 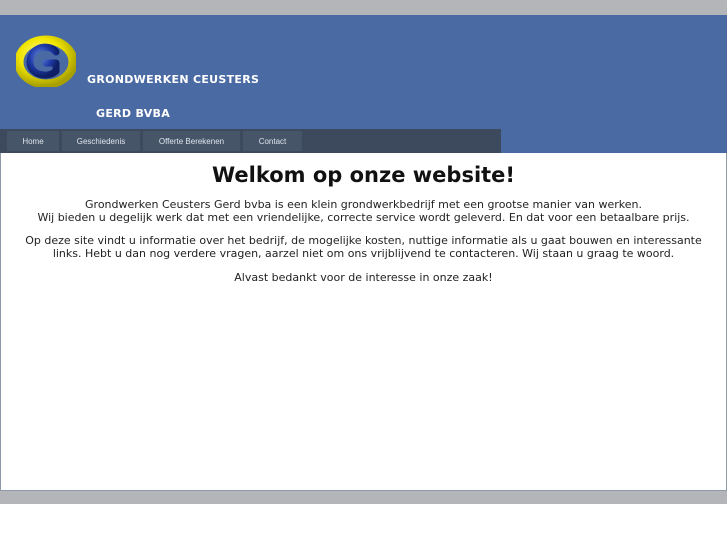 I want to click on nav-item-offerte-berekenen: Offerte Berekenen, so click(x=191, y=141).